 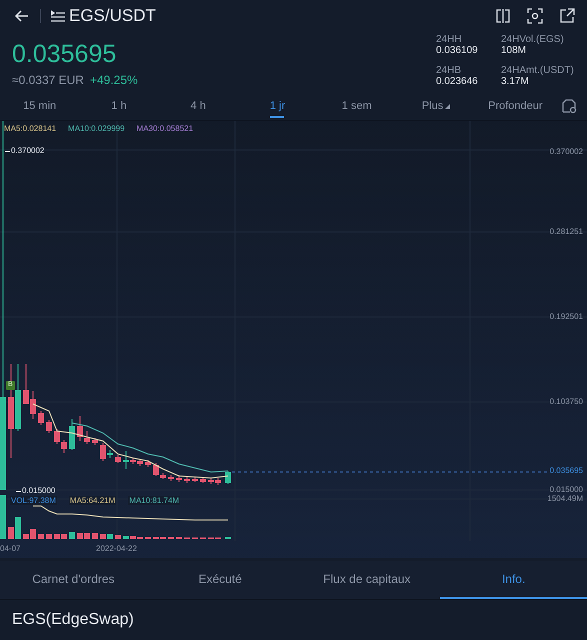 I want to click on stat-value: 3.17M, so click(x=515, y=81).